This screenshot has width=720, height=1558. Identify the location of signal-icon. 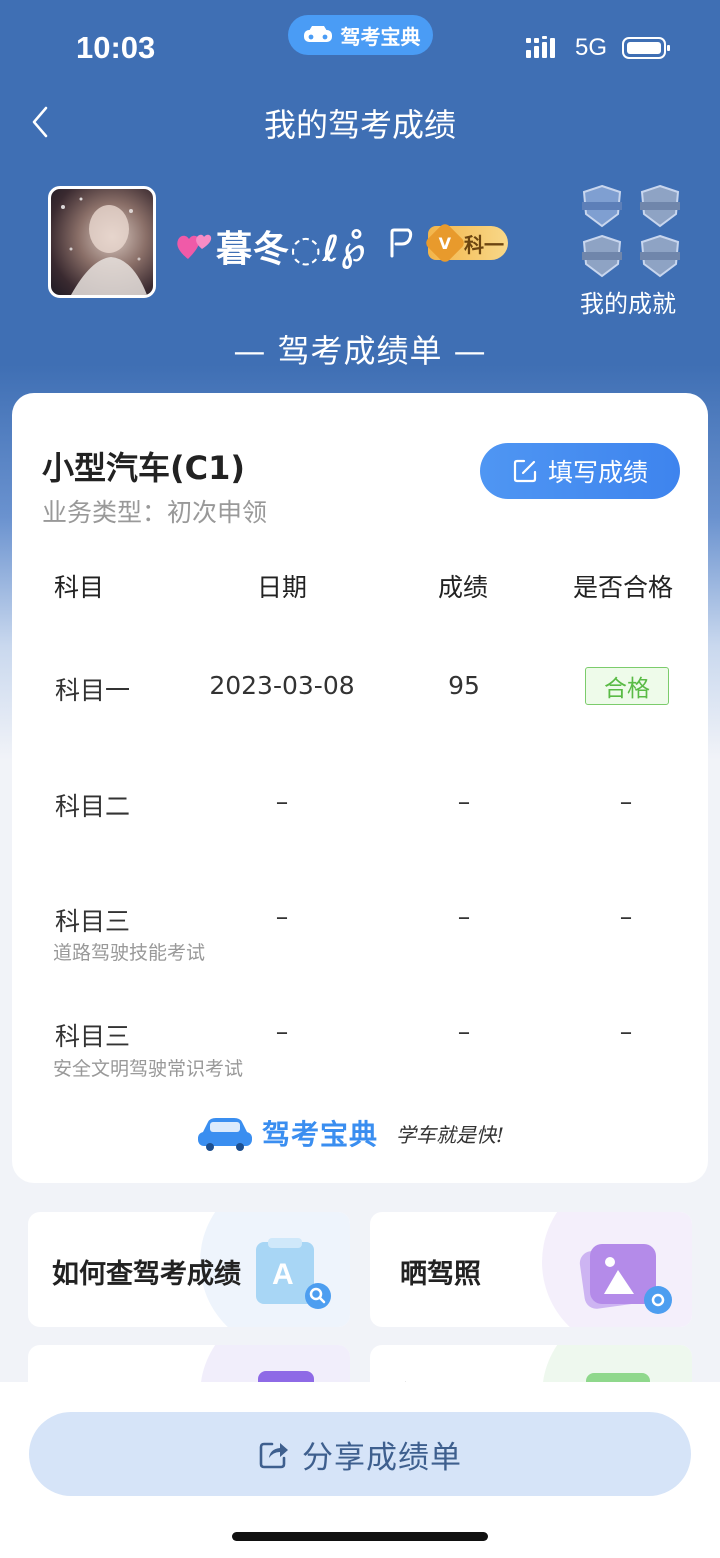
(540, 47).